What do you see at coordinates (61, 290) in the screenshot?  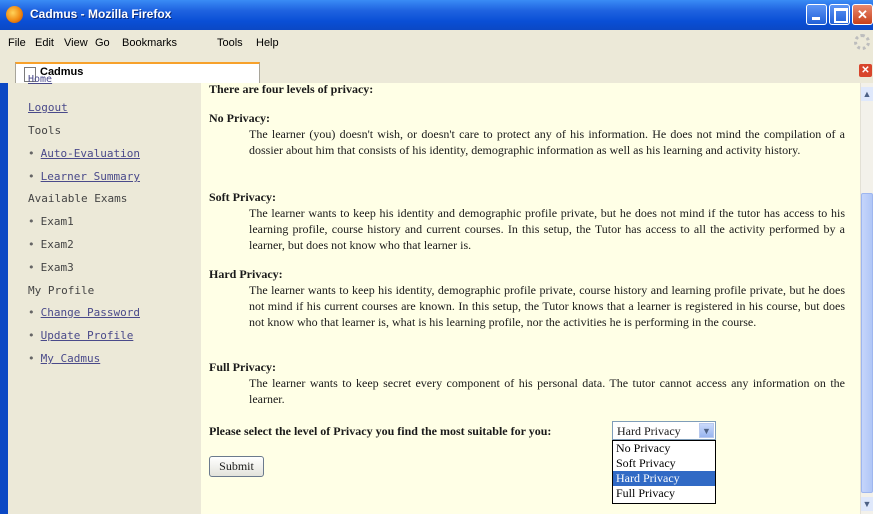 I see `sidebar-profile-header: My Profile` at bounding box center [61, 290].